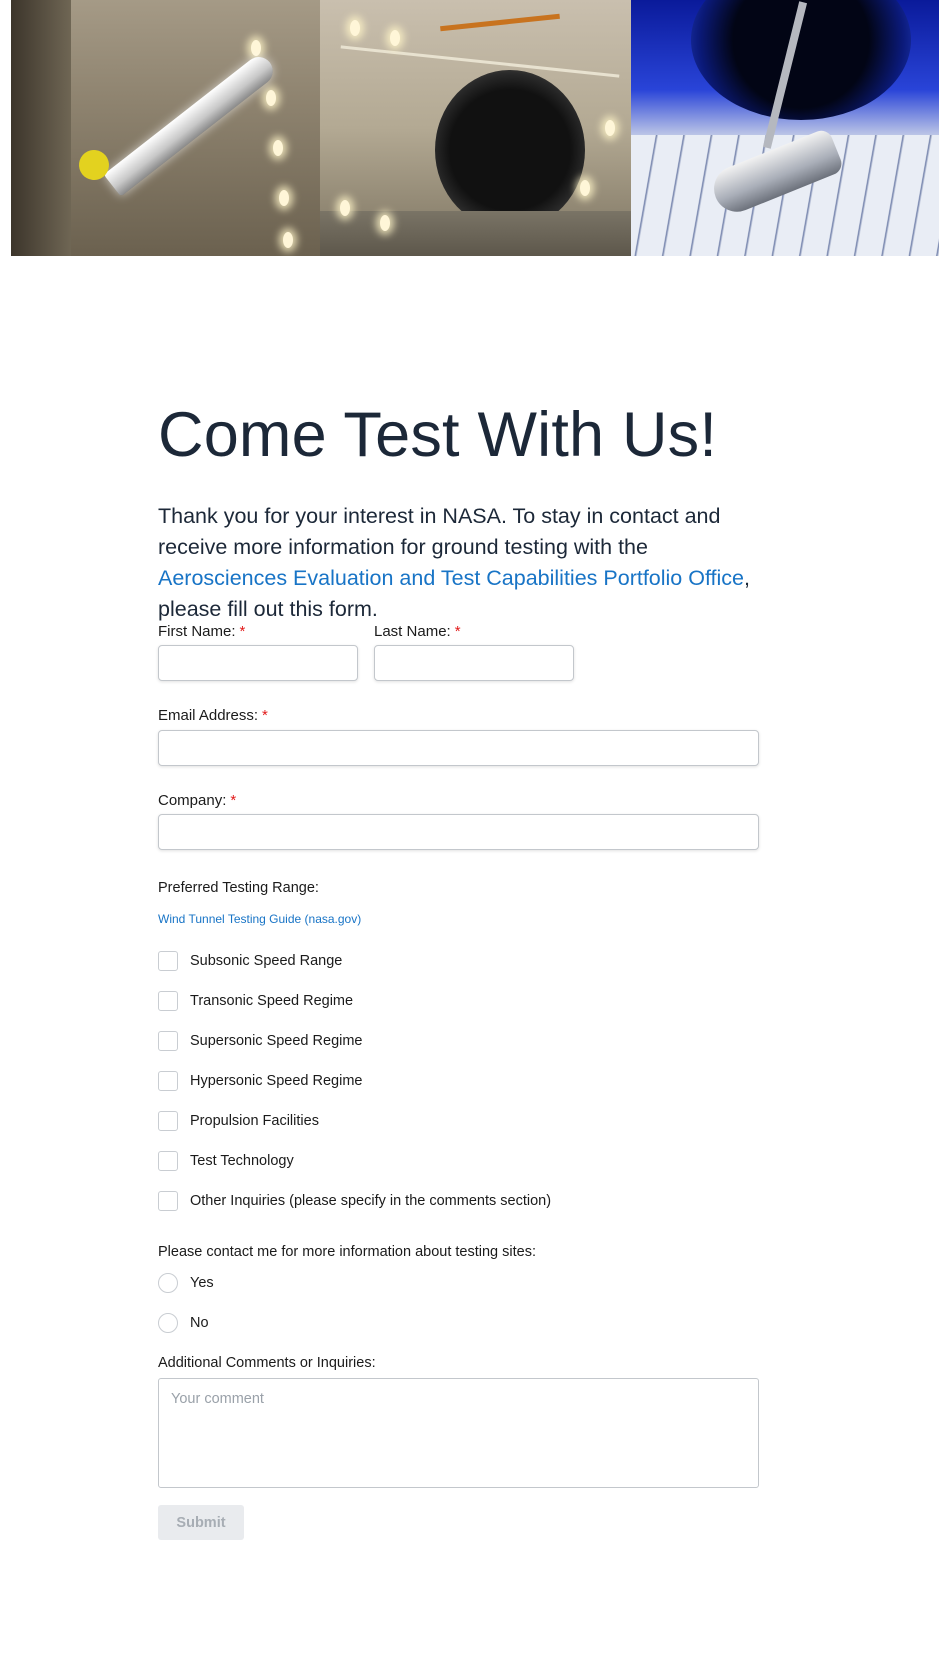 The height and width of the screenshot is (1656, 950). What do you see at coordinates (458, 748) in the screenshot?
I see `email-input` at bounding box center [458, 748].